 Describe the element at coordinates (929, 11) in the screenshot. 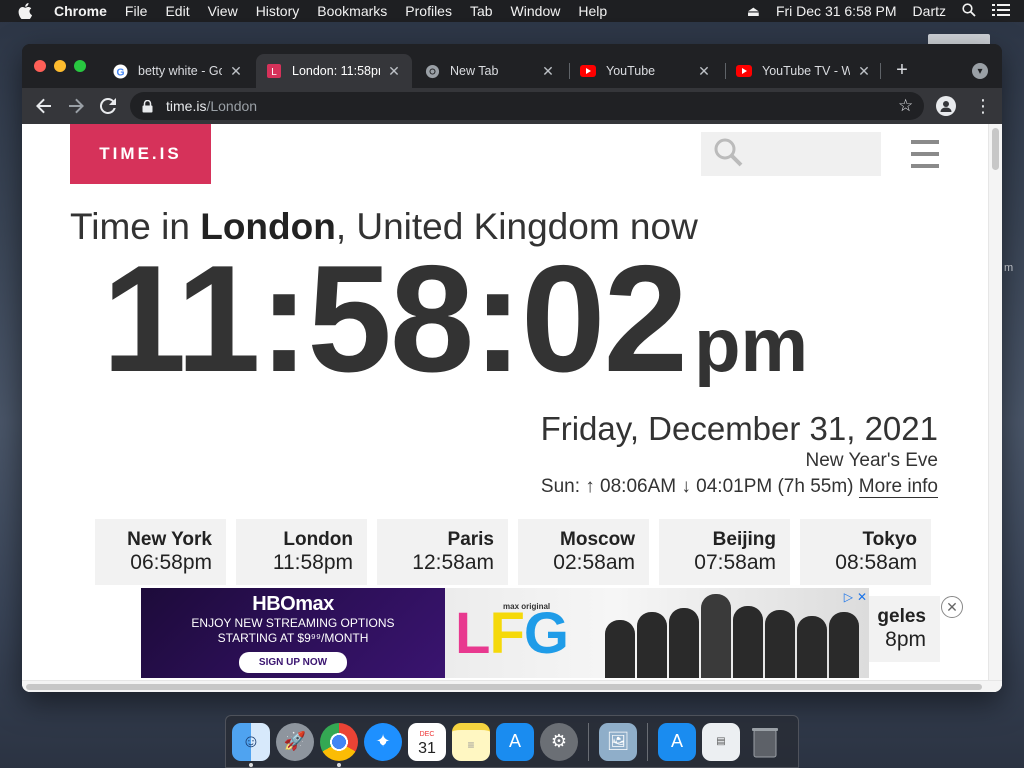

I see `menubar-user: Dartz` at that location.